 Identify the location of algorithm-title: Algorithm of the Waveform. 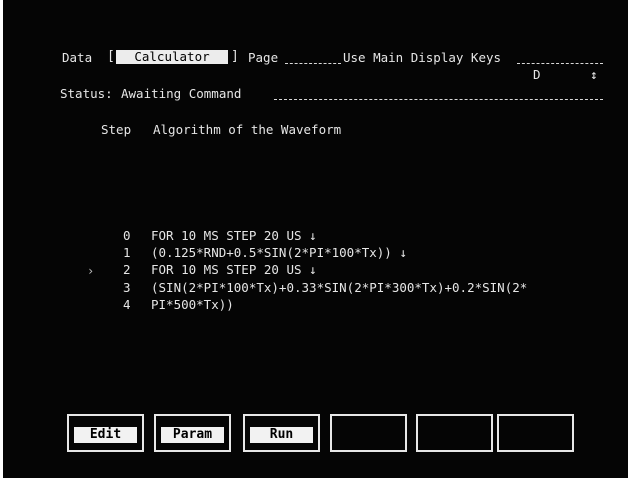
(247, 129).